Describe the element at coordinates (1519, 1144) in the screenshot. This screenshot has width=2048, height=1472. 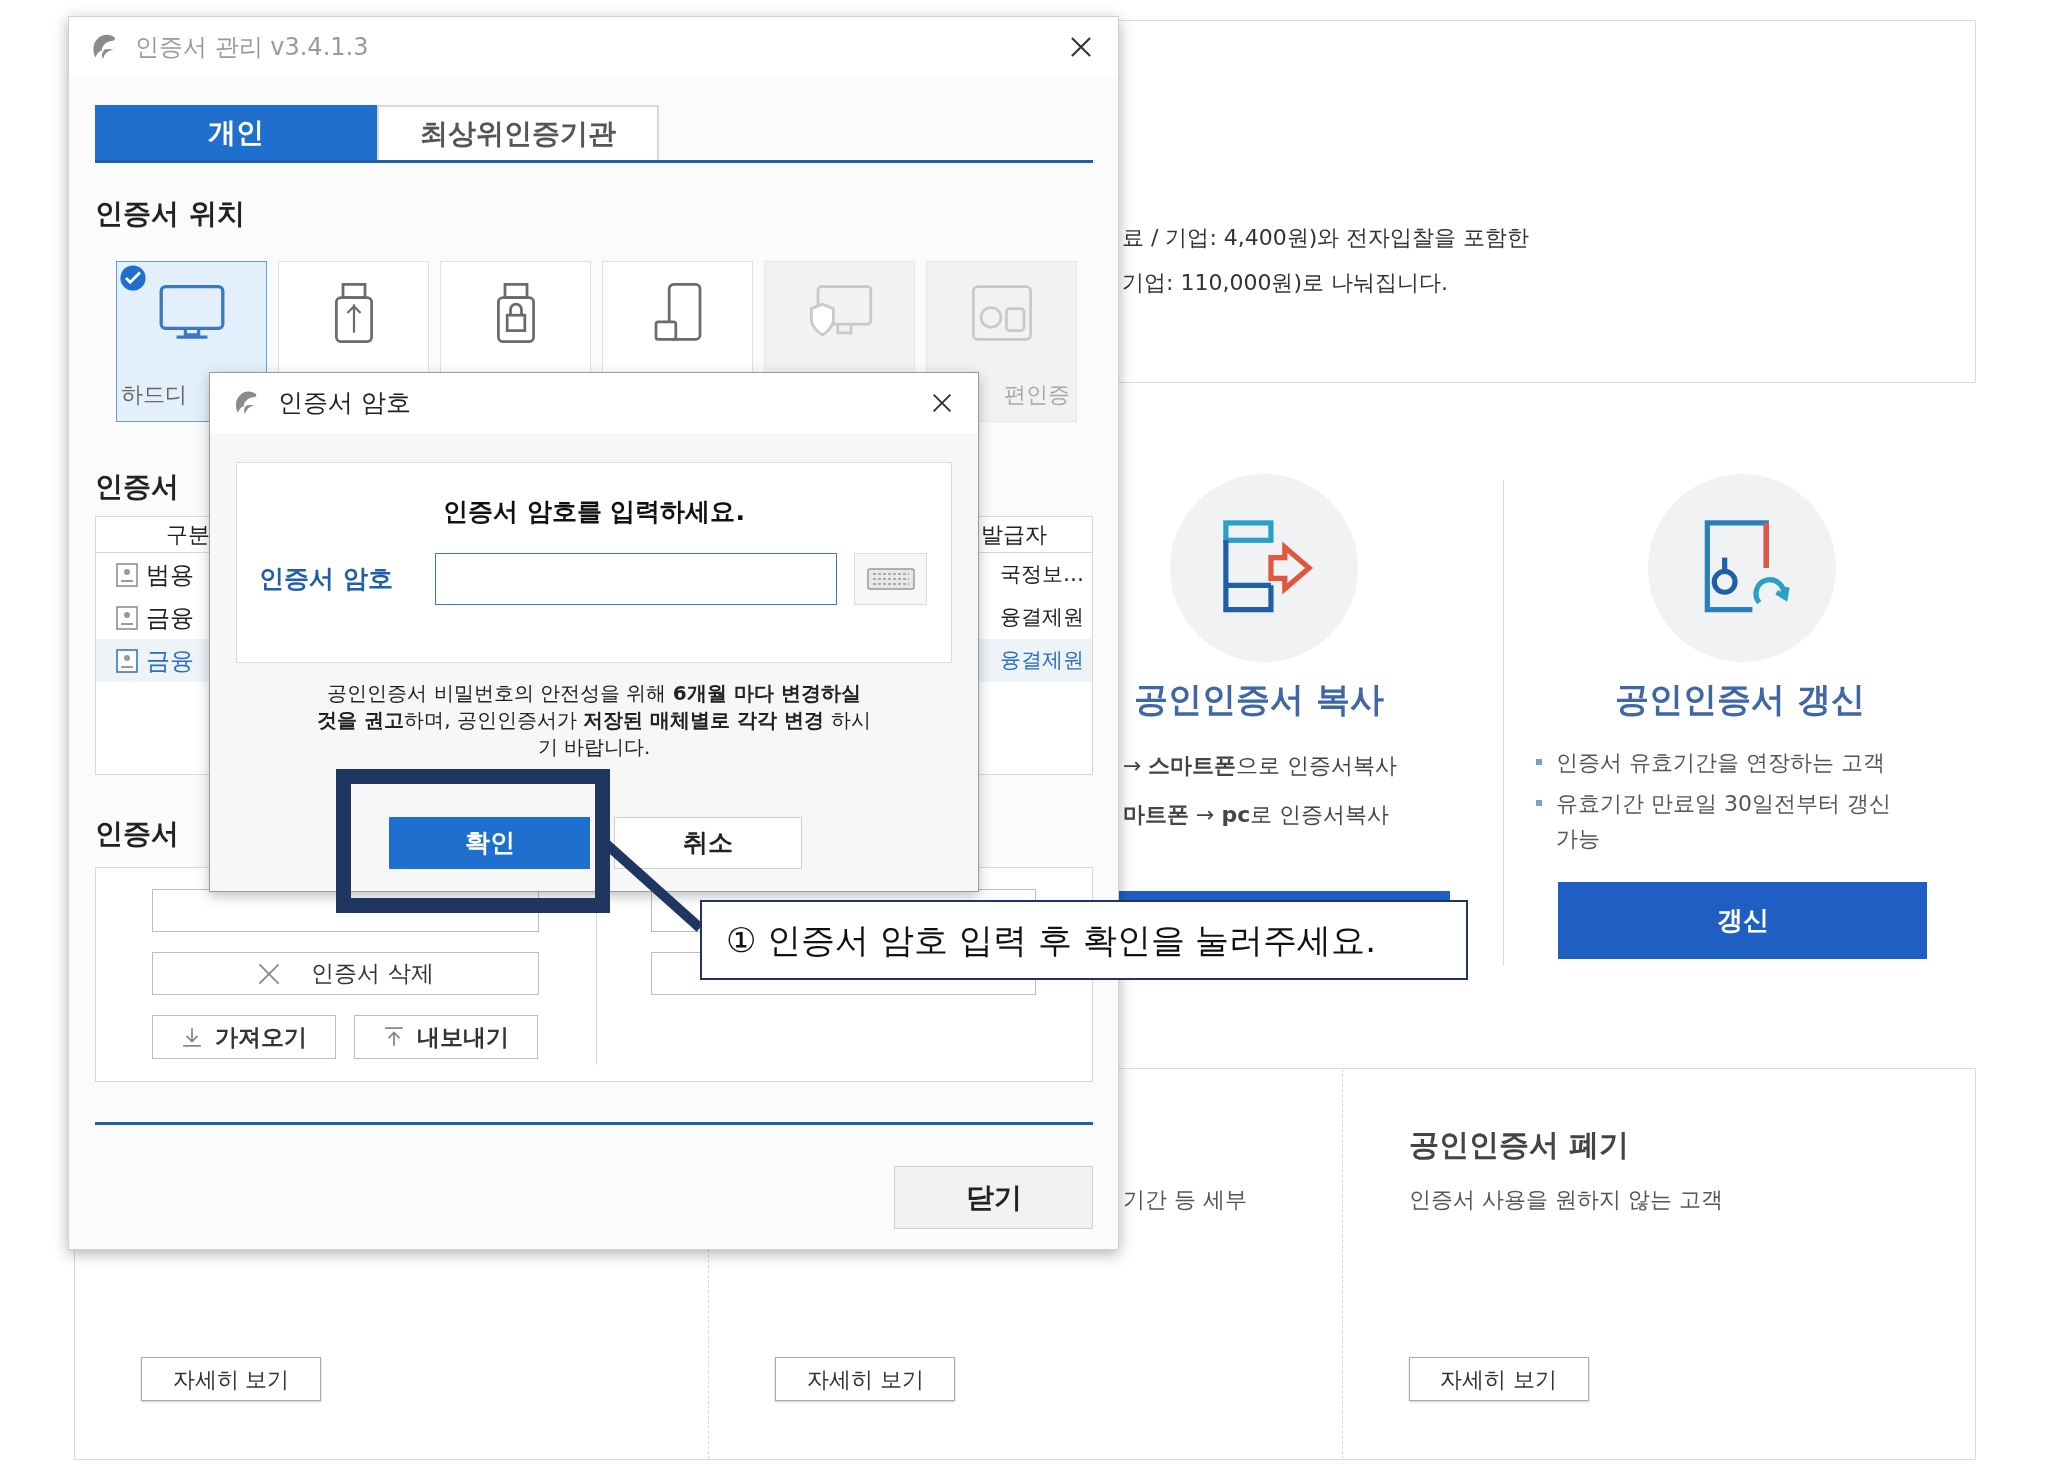
I see `service-title: 공인인증서 폐기` at that location.